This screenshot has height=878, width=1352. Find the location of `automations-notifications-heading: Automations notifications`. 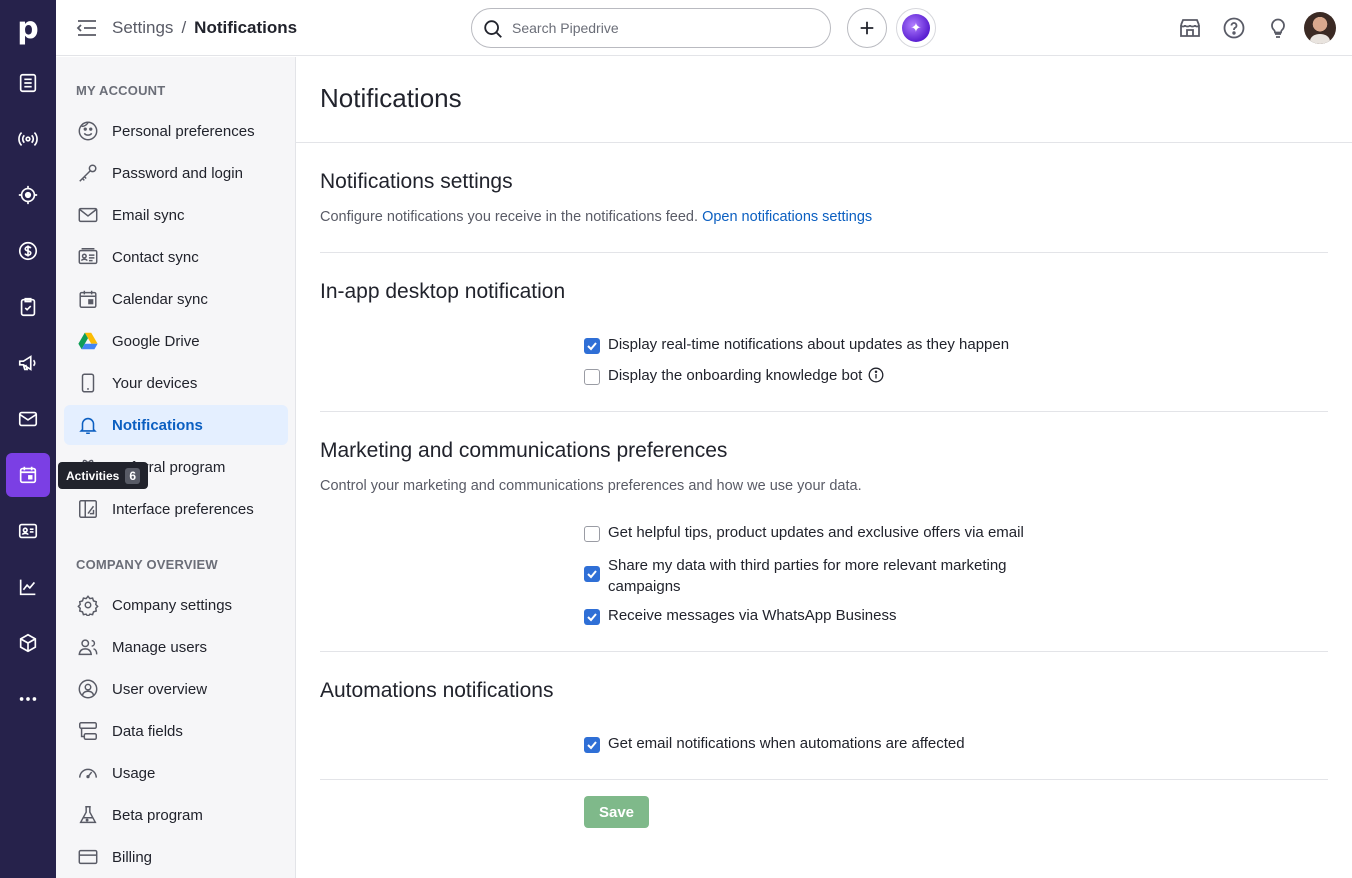

automations-notifications-heading: Automations notifications is located at coordinates (437, 690).